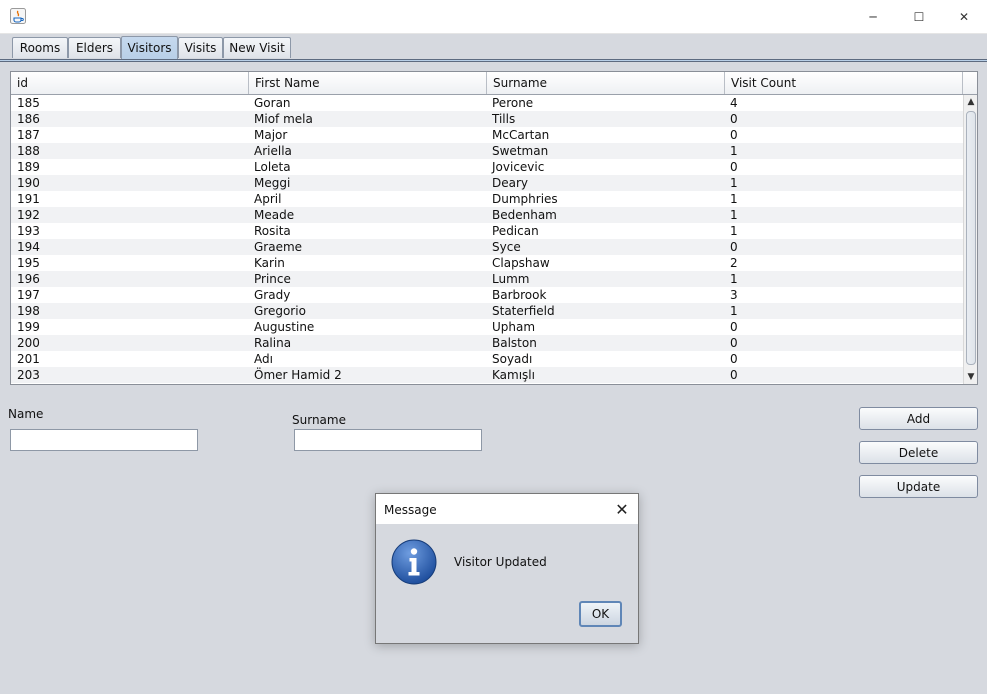 This screenshot has width=987, height=694. Describe the element at coordinates (487, 327) in the screenshot. I see `table-row: 199 Augustine Upham 0` at that location.